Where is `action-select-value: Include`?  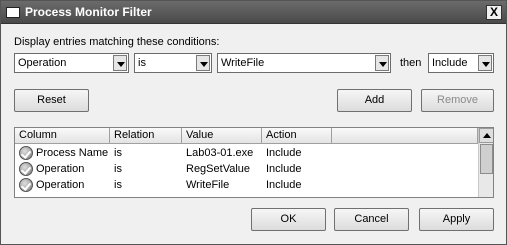
action-select-value: Include is located at coordinates (450, 63).